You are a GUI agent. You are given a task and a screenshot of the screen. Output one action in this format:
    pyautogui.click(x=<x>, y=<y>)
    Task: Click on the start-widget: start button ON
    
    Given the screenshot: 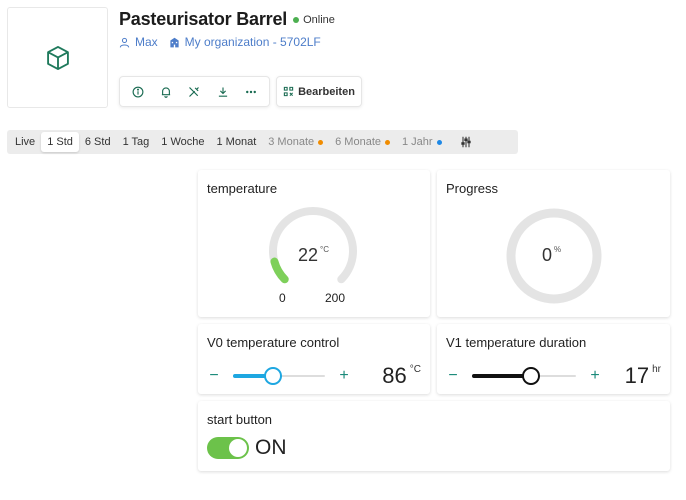 What is the action you would take?
    pyautogui.click(x=434, y=436)
    